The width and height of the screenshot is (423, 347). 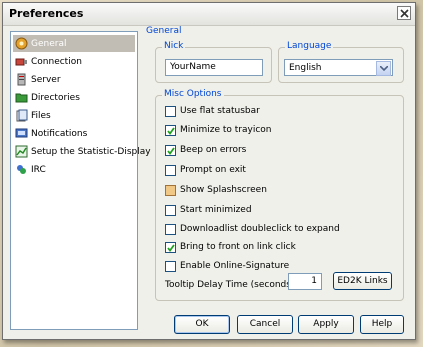 What do you see at coordinates (362, 281) in the screenshot?
I see `ed2k-links-button: ED2K Links` at bounding box center [362, 281].